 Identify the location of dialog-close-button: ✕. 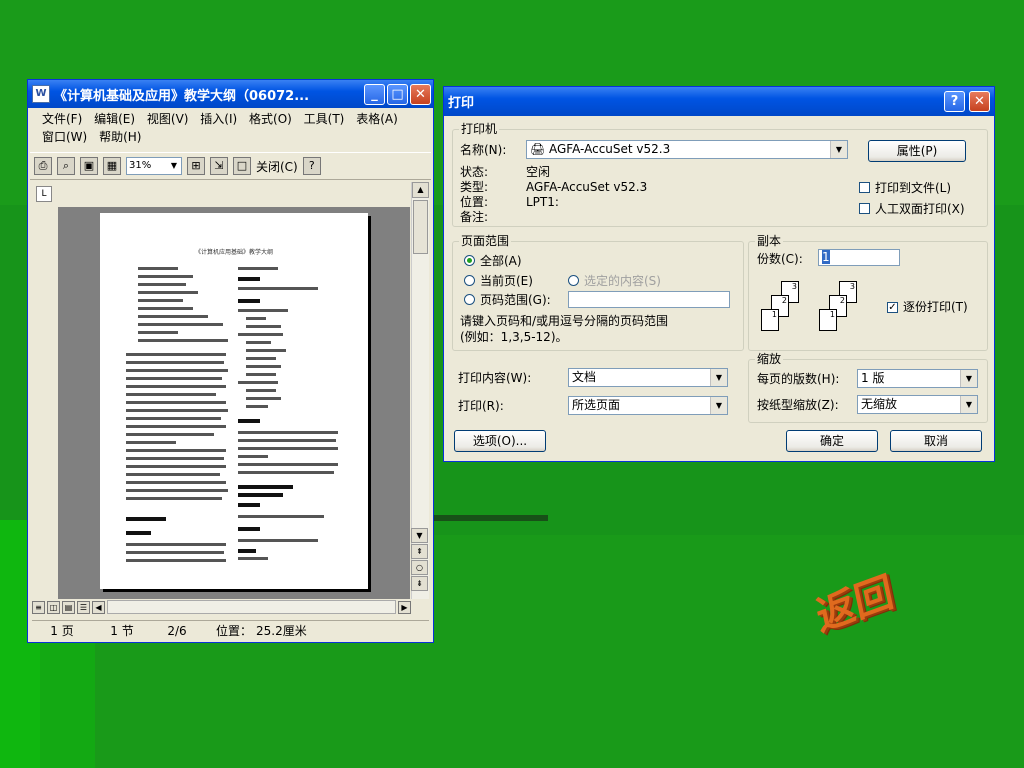
(979, 101).